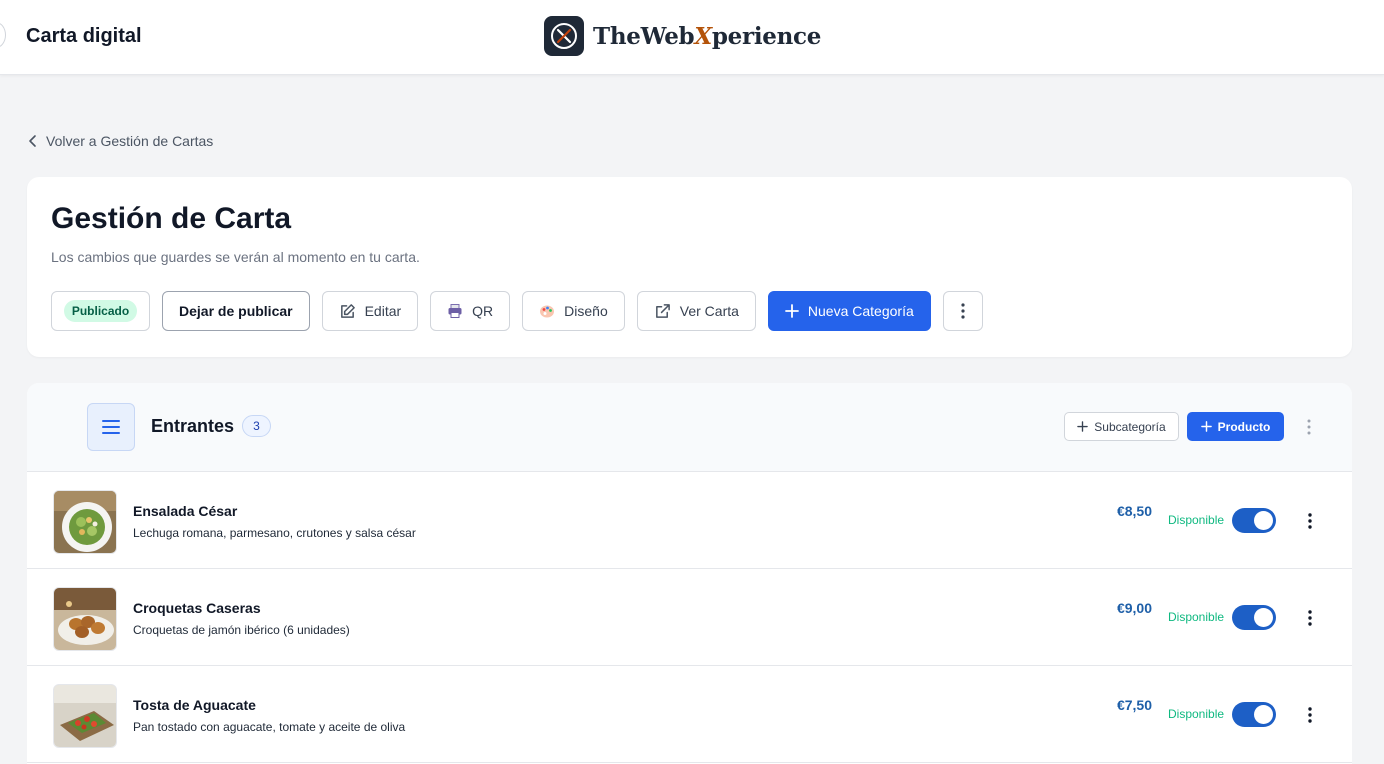 This screenshot has height=764, width=1384. Describe the element at coordinates (455, 311) in the screenshot. I see `printer-icon` at that location.